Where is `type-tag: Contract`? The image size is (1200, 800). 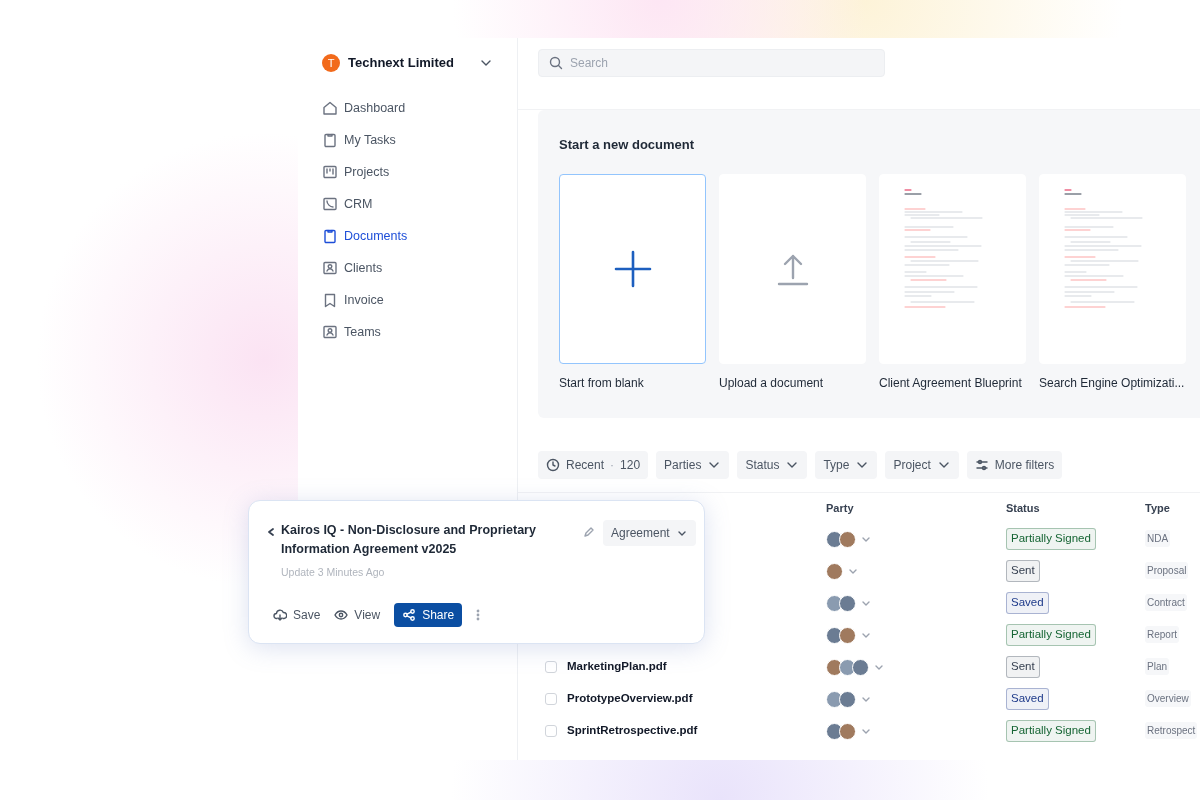
type-tag: Contract is located at coordinates (1166, 603).